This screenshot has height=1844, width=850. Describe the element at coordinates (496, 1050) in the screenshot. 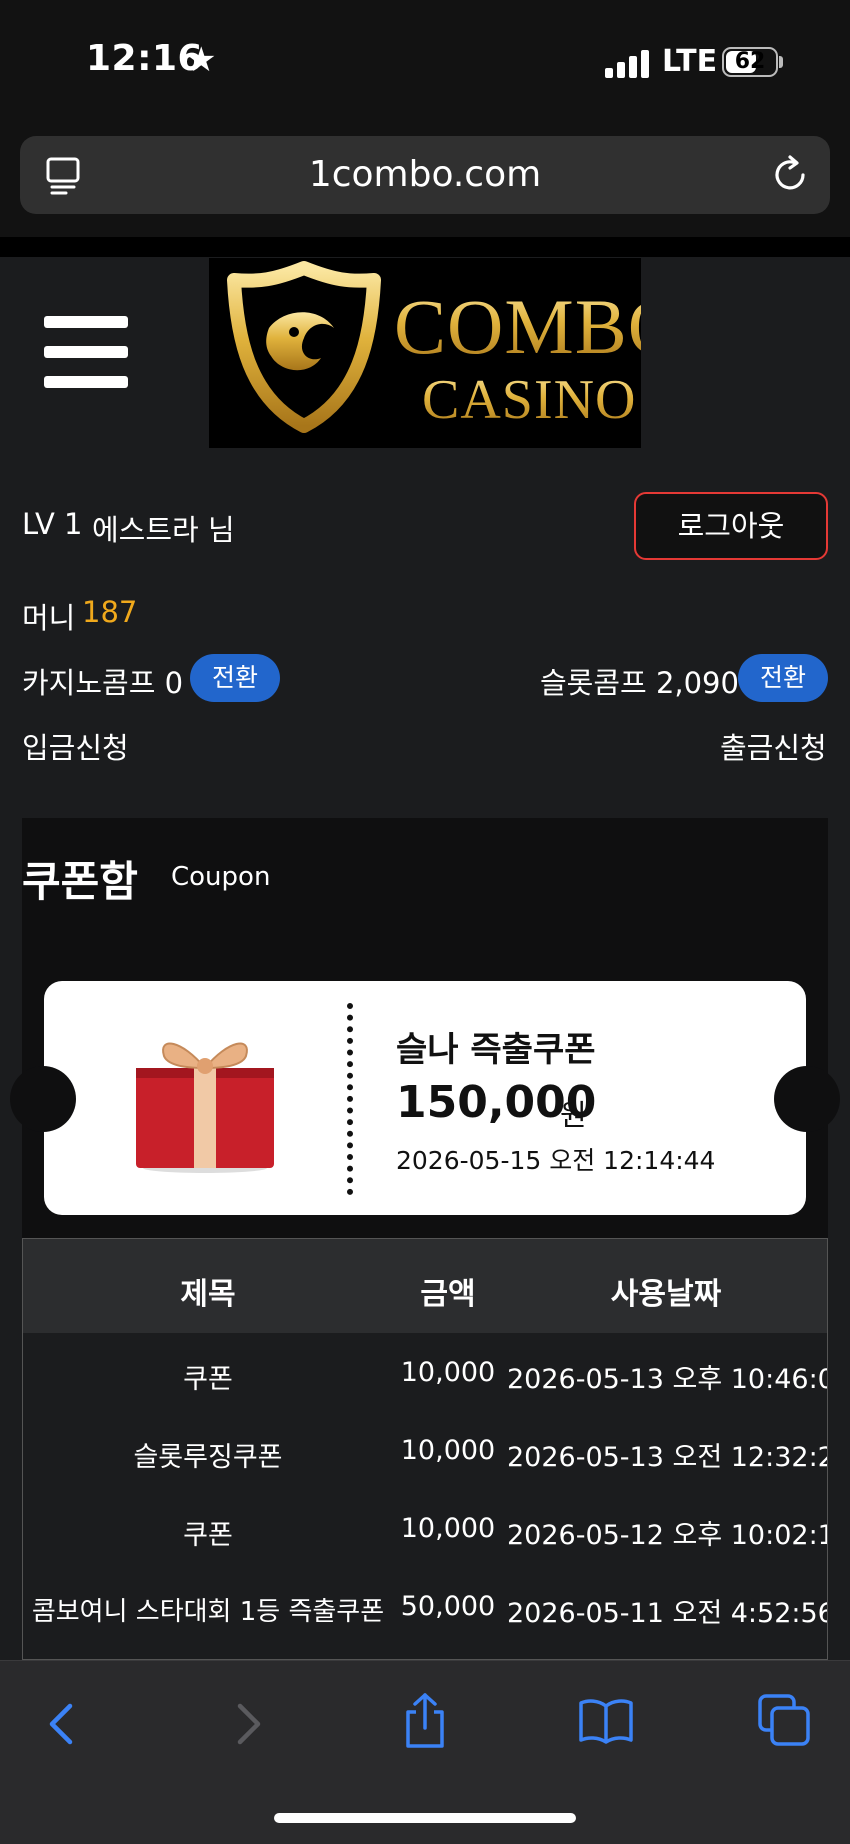

I see `featured-coupon-name: 슬나 즉출쿠폰` at that location.